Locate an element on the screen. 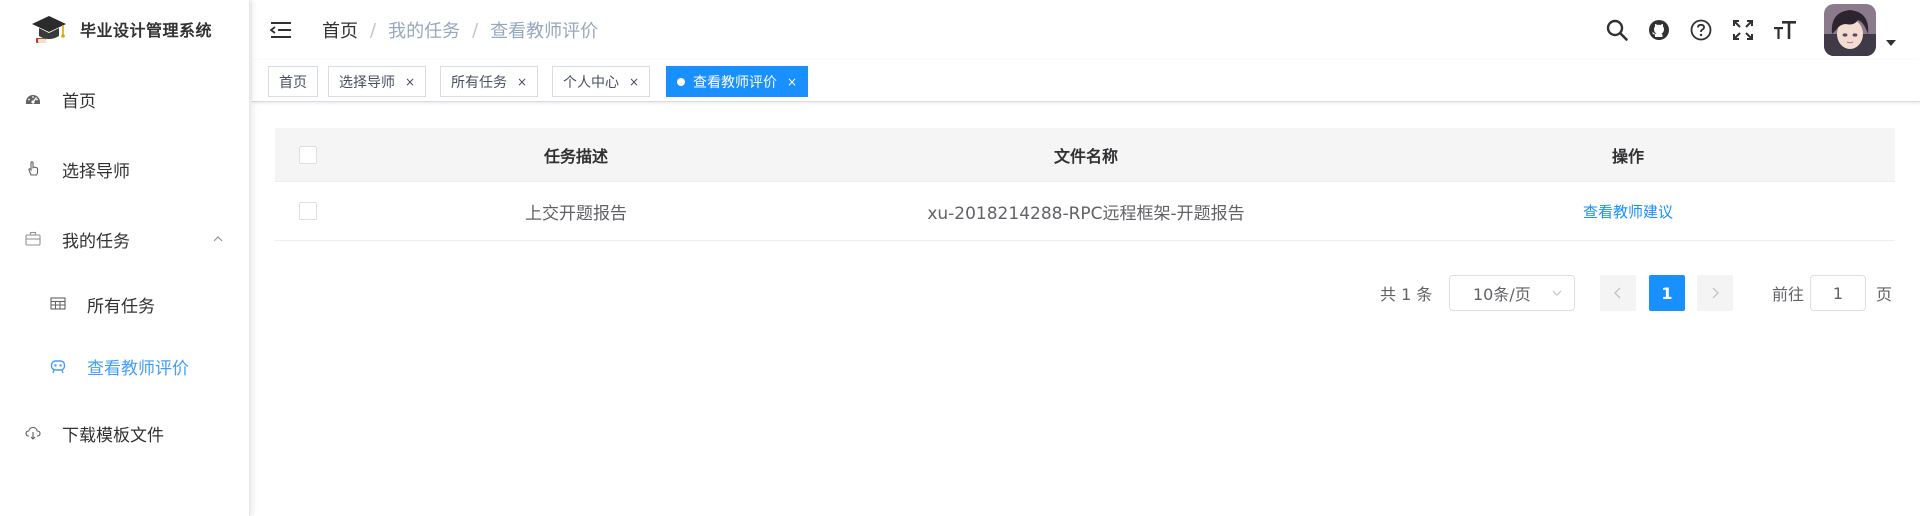 The width and height of the screenshot is (1920, 516). row-select-cell is located at coordinates (308, 211).